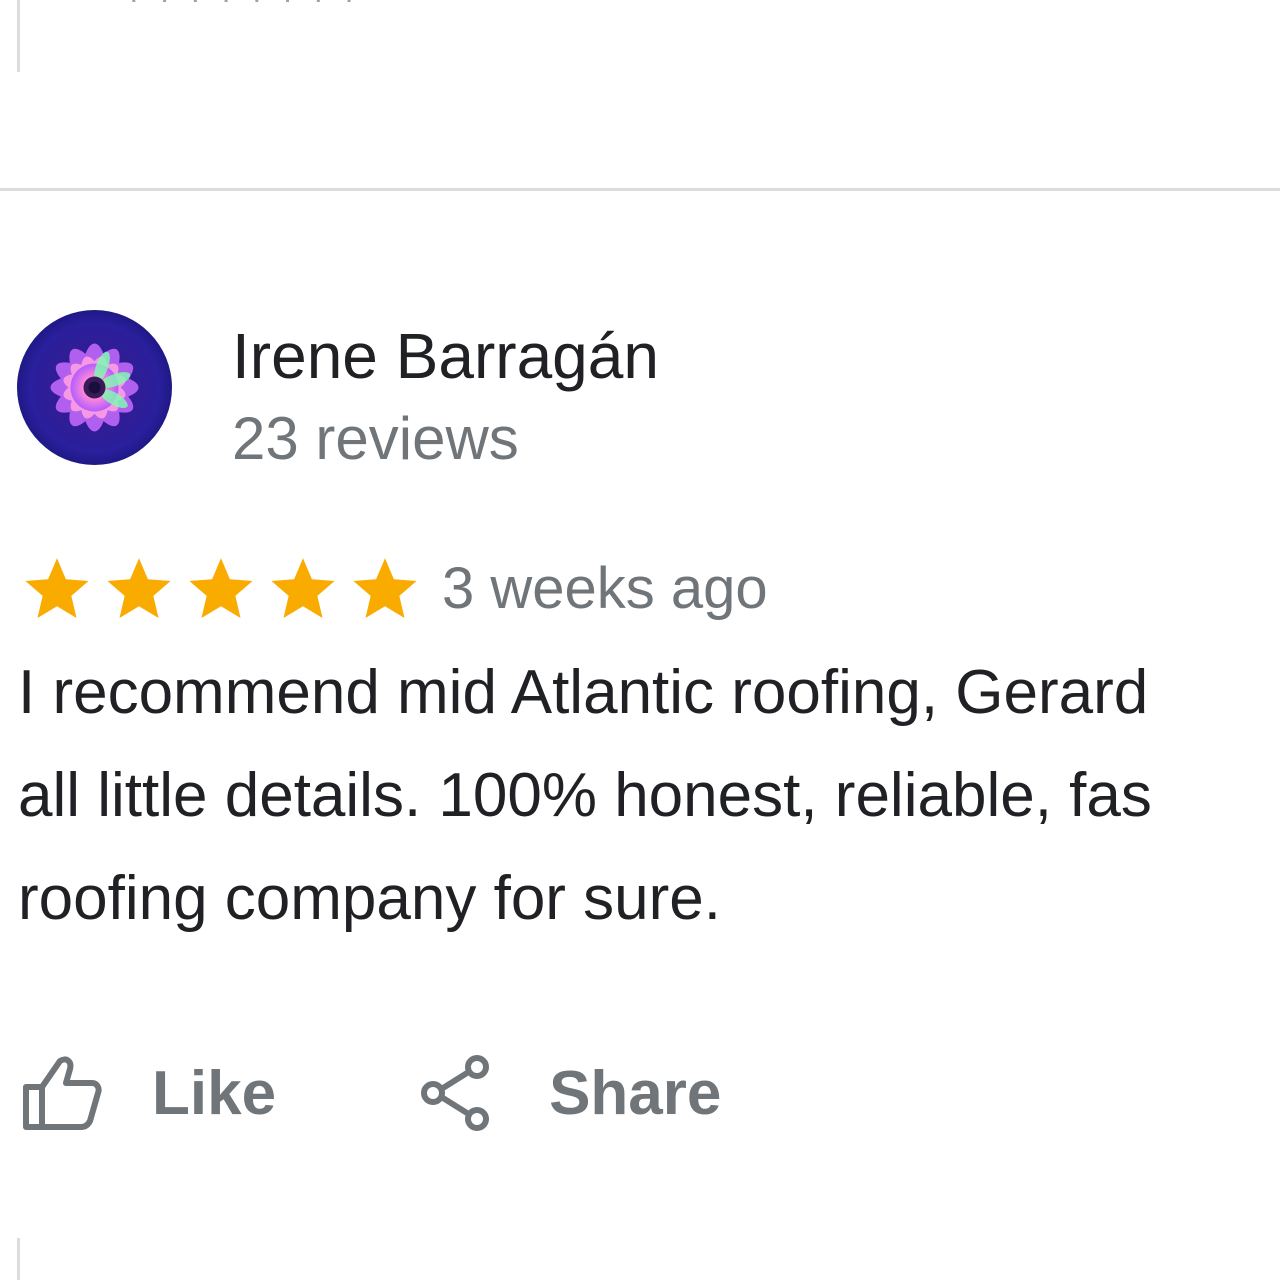  Describe the element at coordinates (149, 1093) in the screenshot. I see `like-button: Like` at that location.